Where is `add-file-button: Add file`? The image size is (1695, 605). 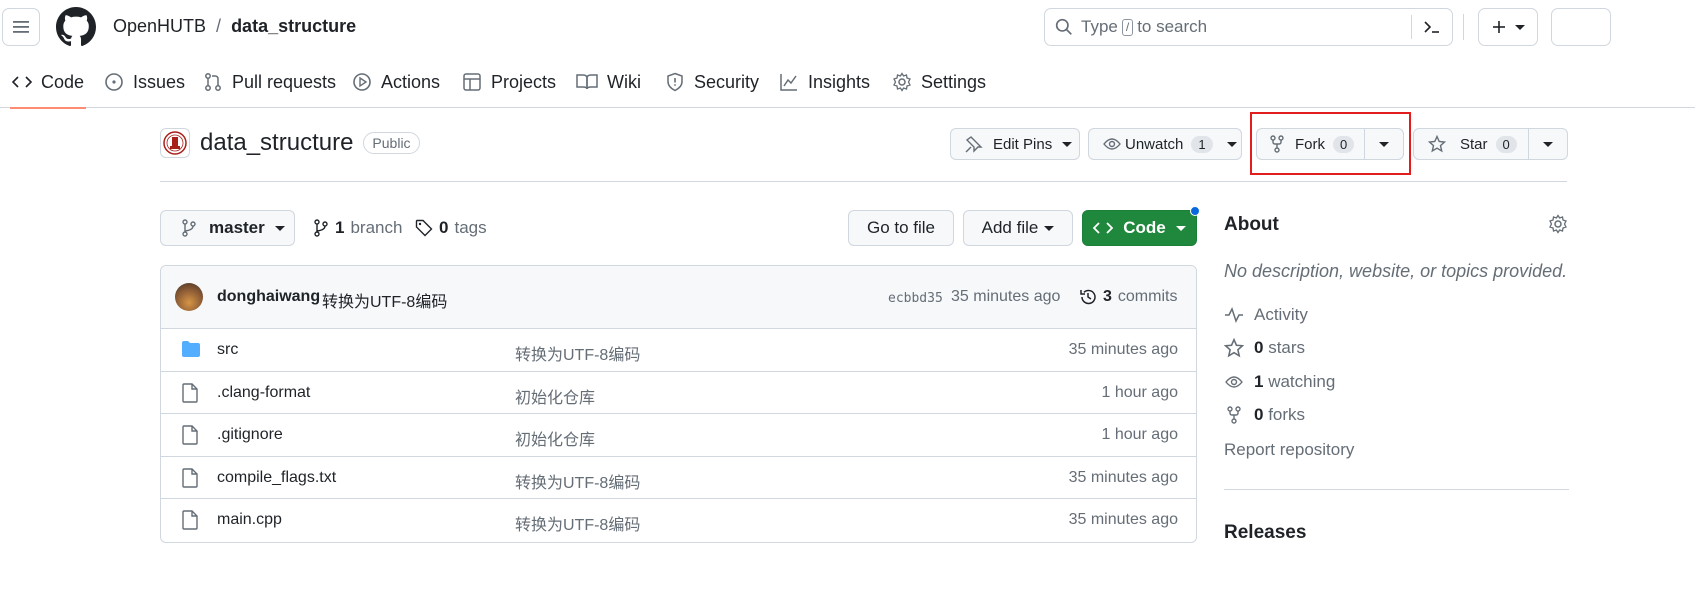 add-file-button: Add file is located at coordinates (1018, 228).